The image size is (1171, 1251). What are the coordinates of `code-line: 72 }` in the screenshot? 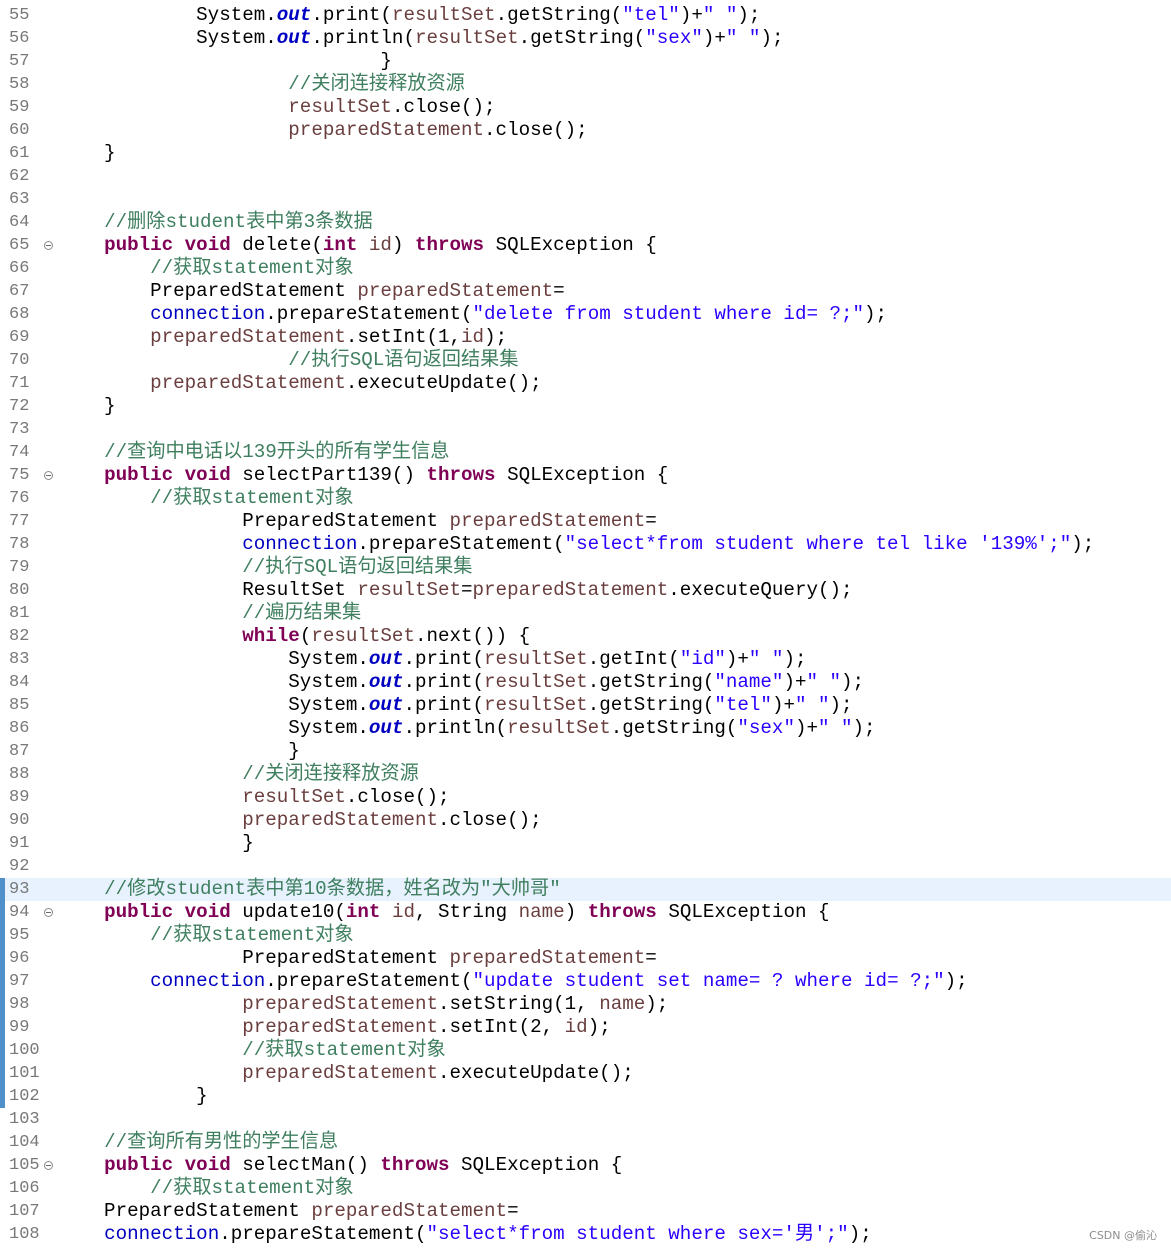 It's located at (585, 406).